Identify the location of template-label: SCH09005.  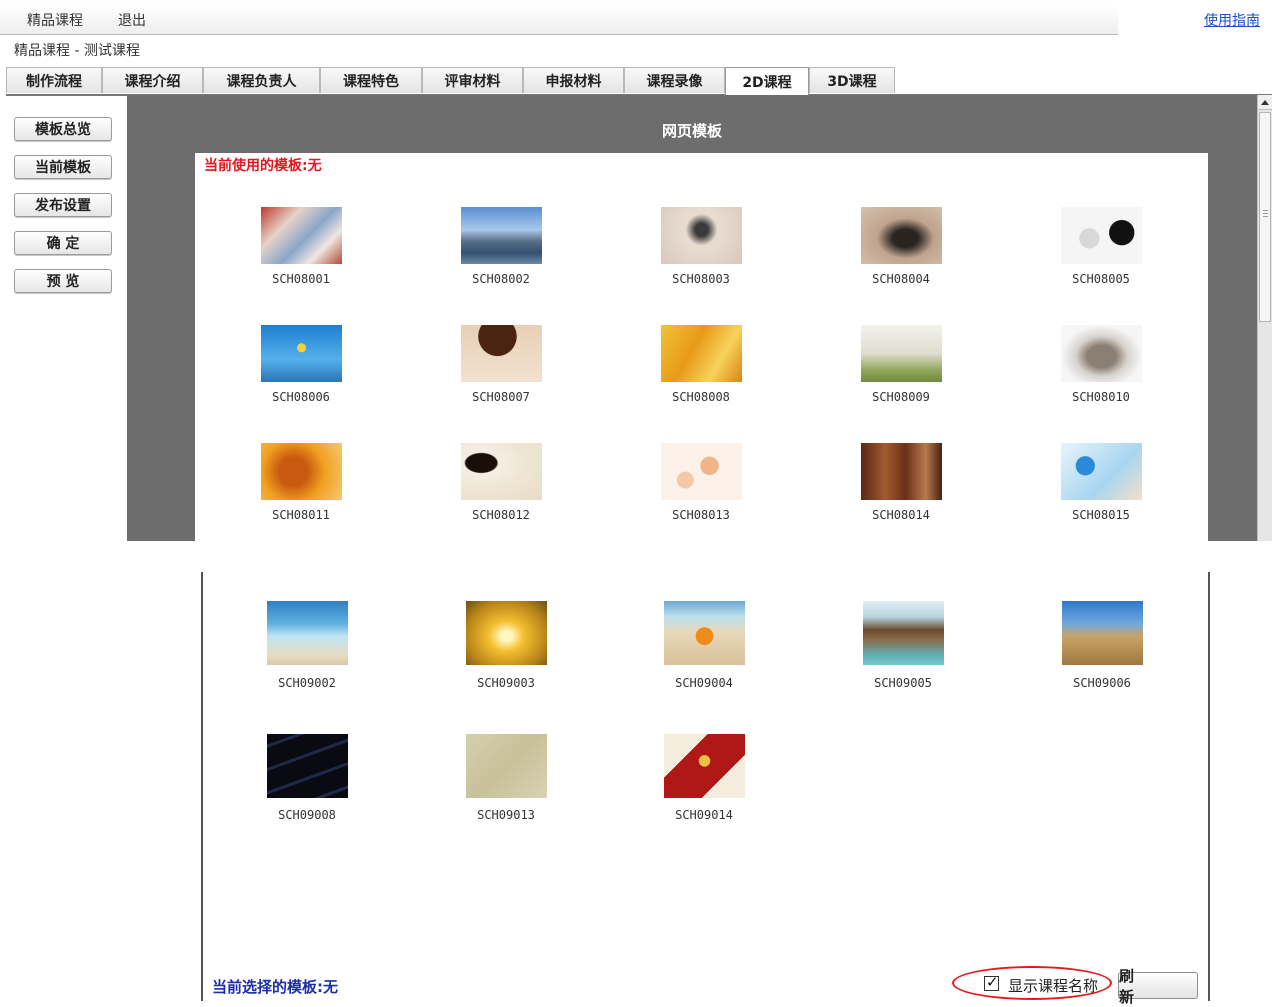
(903, 683).